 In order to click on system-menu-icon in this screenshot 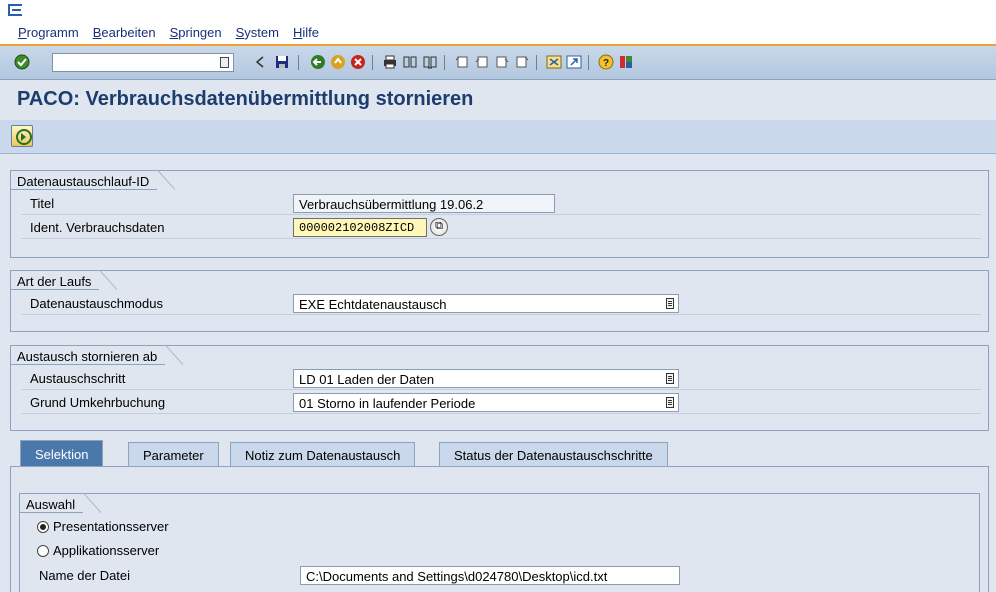, I will do `click(15, 10)`.